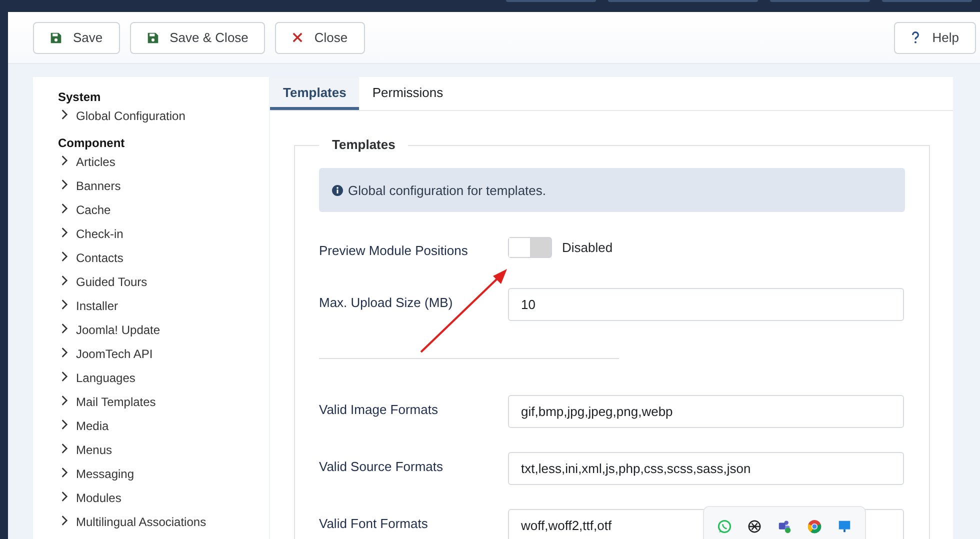 This screenshot has height=539, width=980. What do you see at coordinates (91, 258) in the screenshot?
I see `sidebar-item: Contacts` at bounding box center [91, 258].